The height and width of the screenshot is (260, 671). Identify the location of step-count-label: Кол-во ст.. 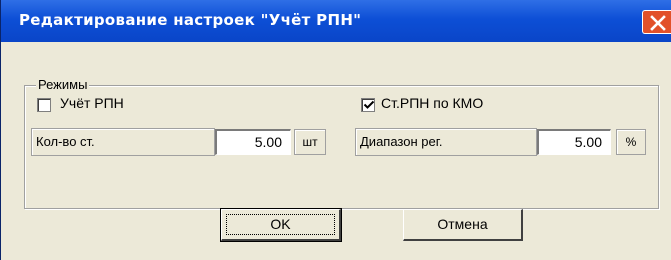
(123, 142).